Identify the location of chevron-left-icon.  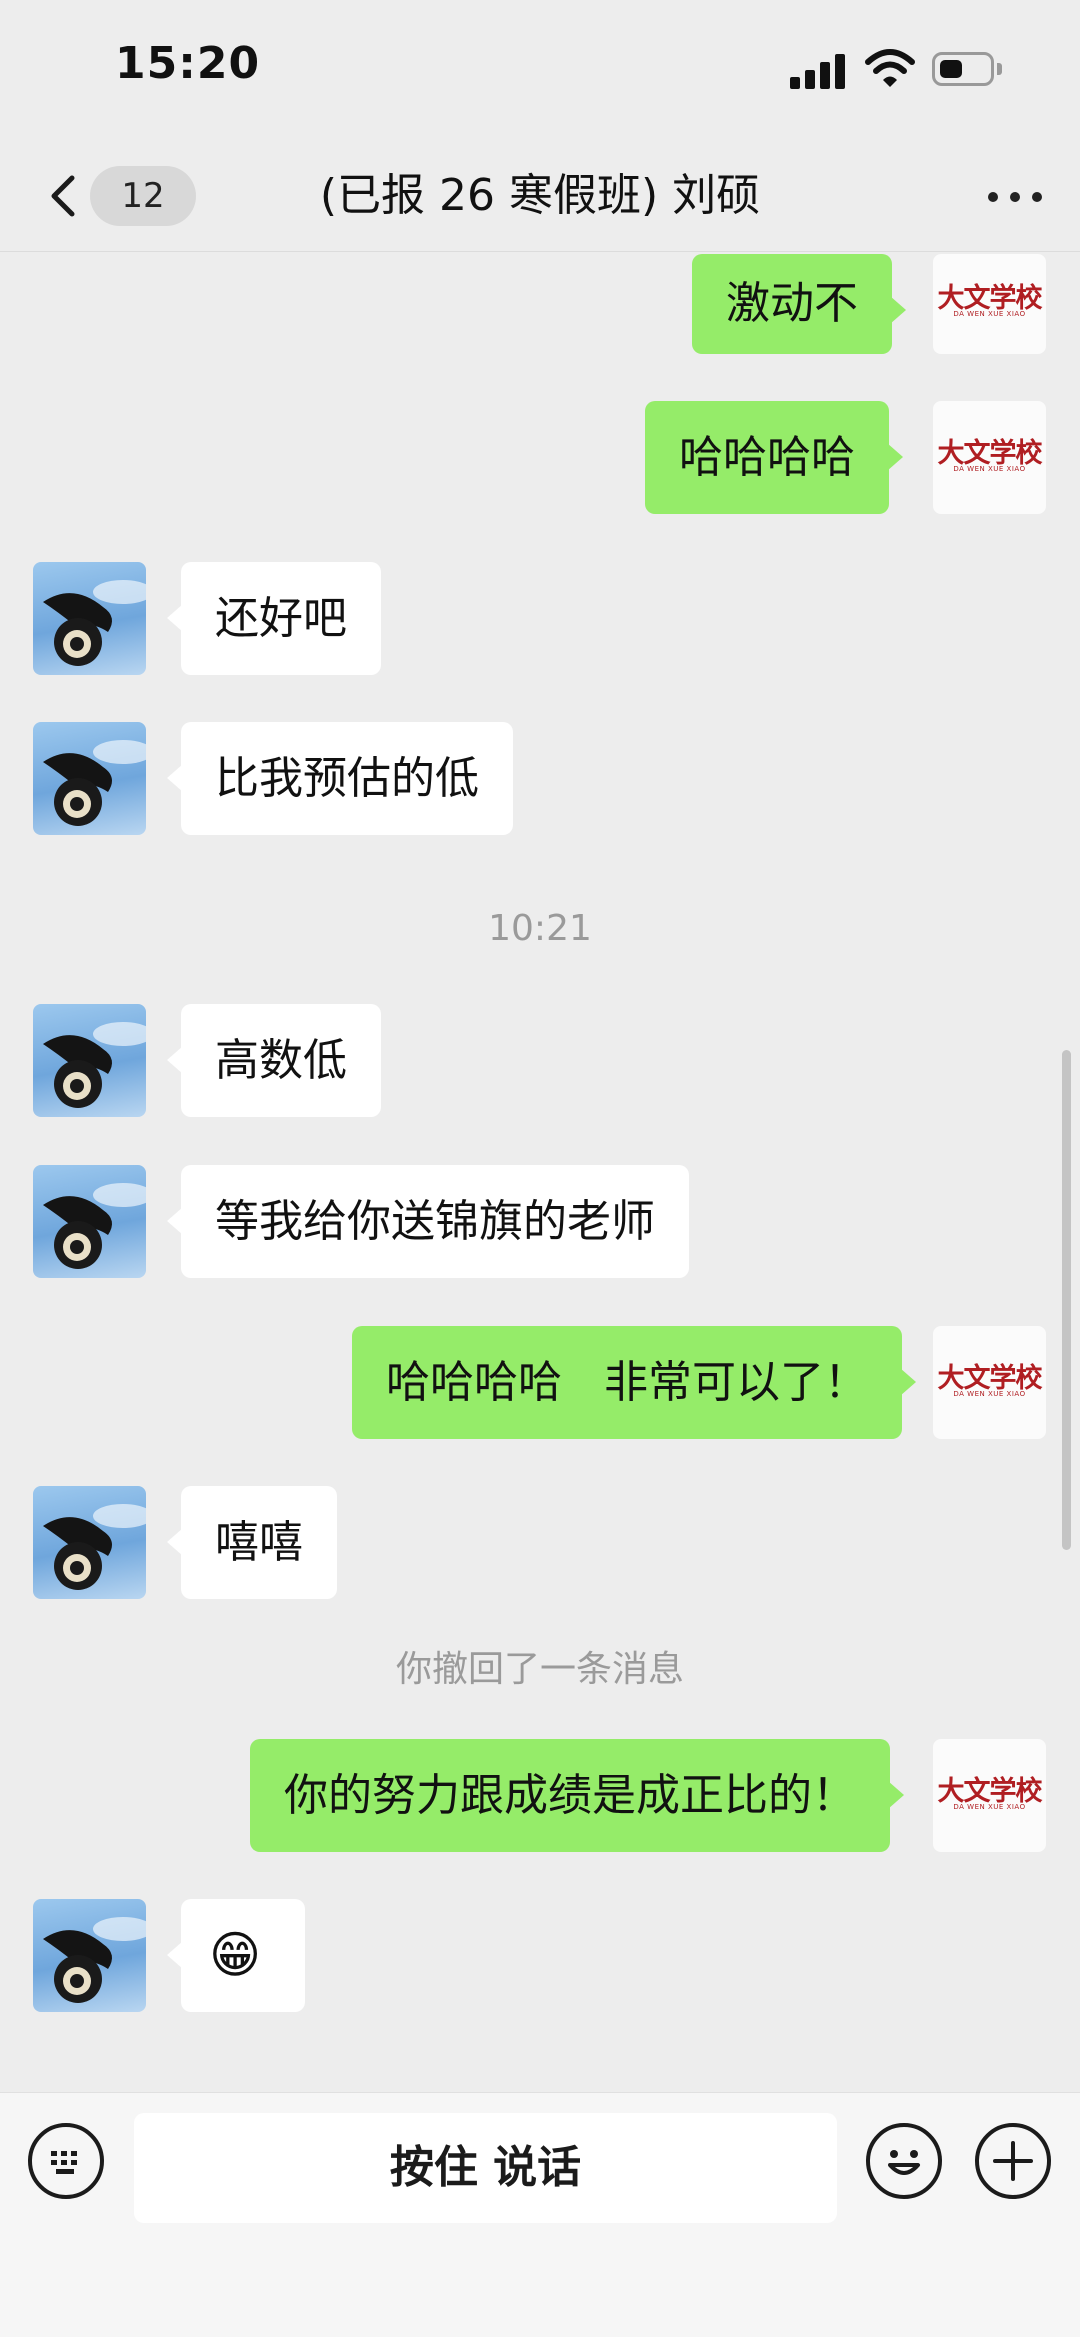
(63, 196).